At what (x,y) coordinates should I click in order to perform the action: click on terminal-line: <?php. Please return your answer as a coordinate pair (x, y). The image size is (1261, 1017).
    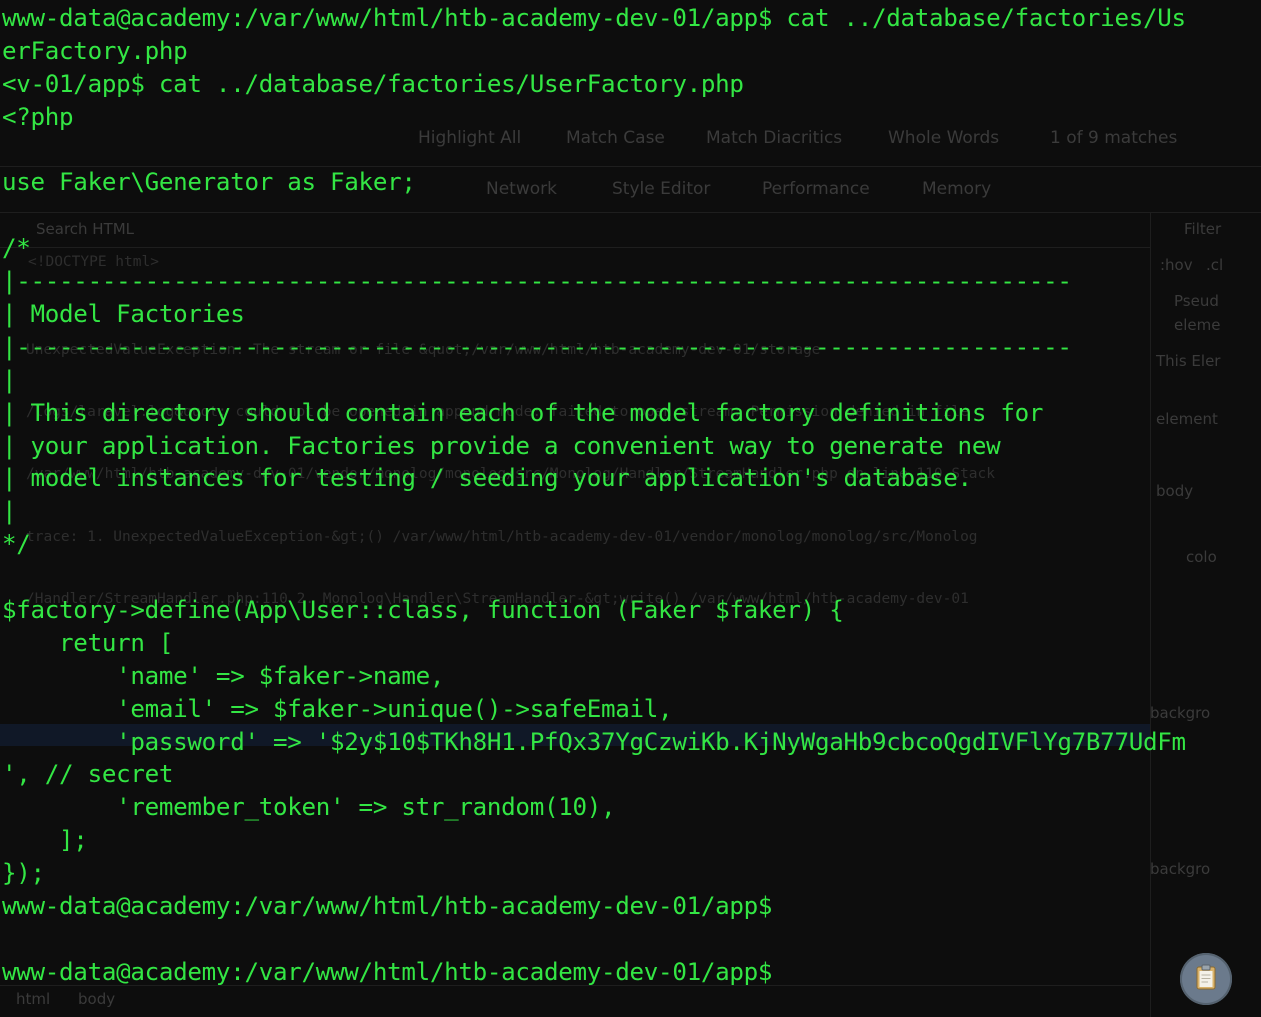
    Looking at the image, I should click on (38, 116).